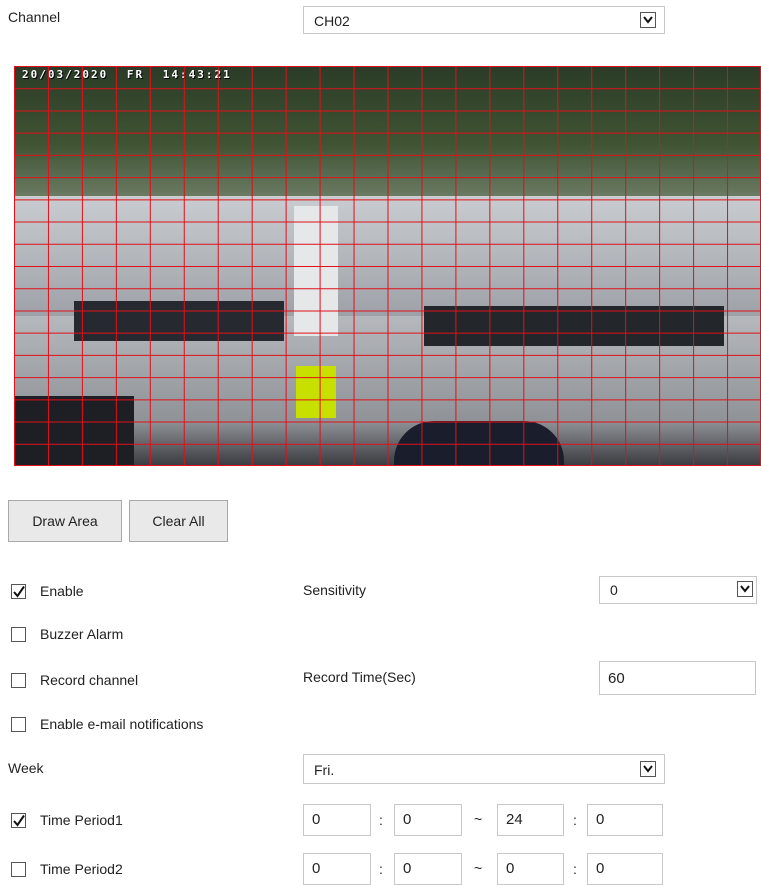  What do you see at coordinates (34, 17) in the screenshot?
I see `channel-label: Channel` at bounding box center [34, 17].